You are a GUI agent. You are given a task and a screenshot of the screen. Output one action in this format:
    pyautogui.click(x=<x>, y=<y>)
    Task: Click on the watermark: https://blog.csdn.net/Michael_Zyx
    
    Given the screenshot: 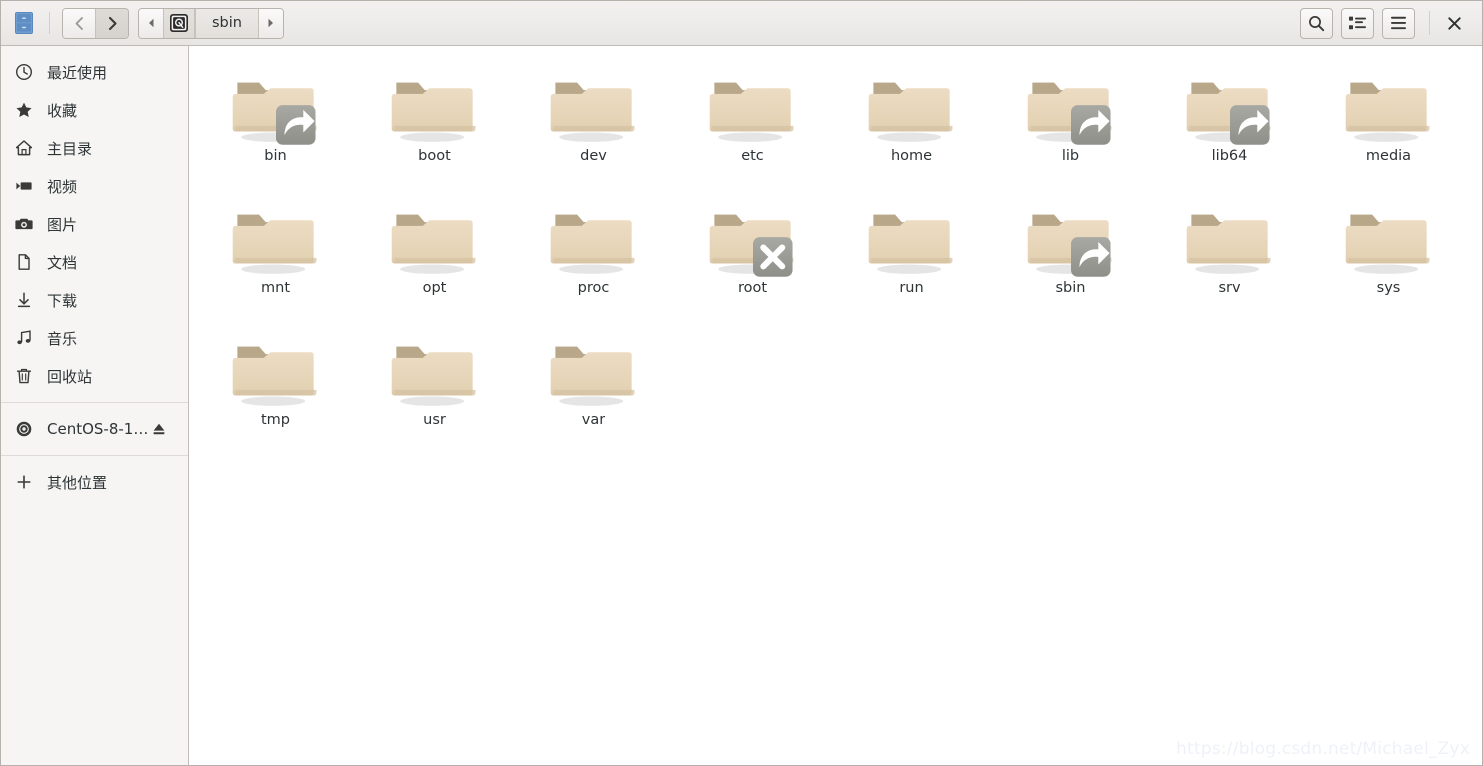 What is the action you would take?
    pyautogui.click(x=1323, y=749)
    